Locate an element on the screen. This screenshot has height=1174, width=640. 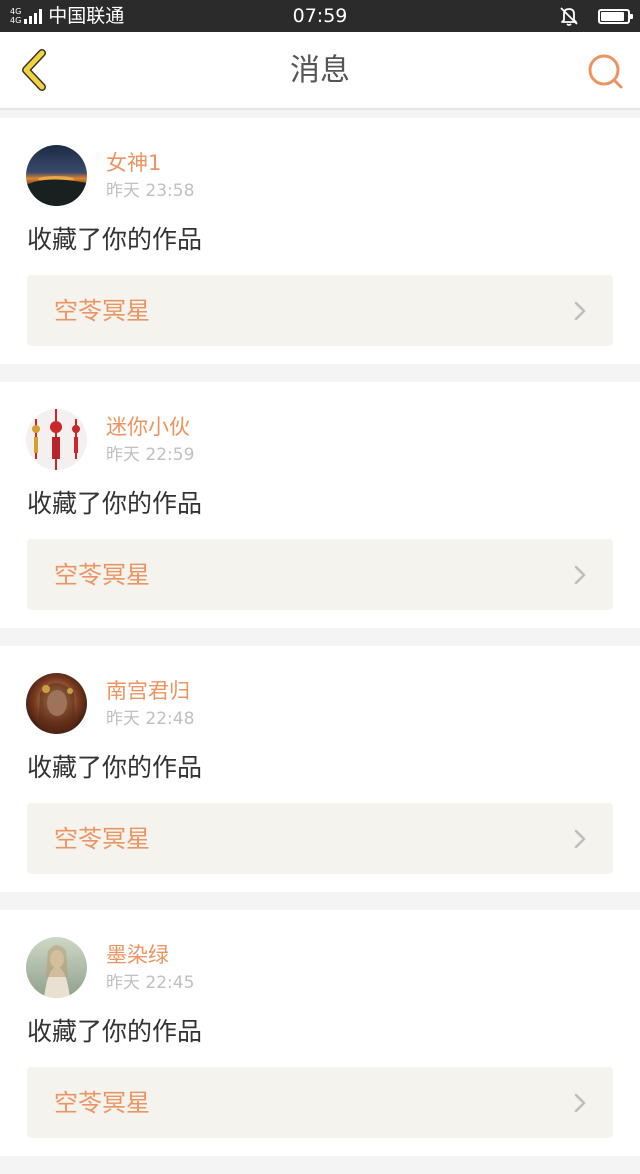
user-name: 迷你小伙 is located at coordinates (148, 427).